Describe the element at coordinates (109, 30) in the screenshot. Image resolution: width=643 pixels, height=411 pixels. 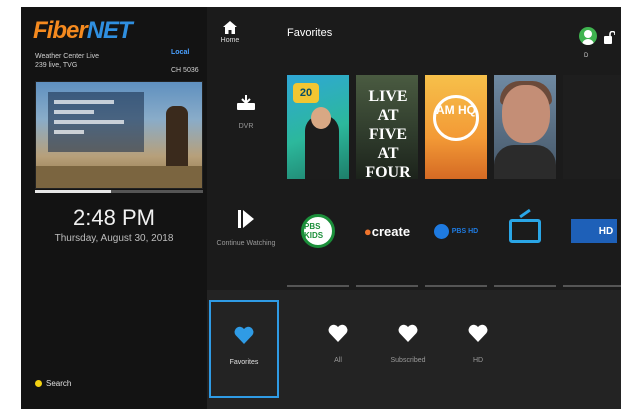
I see `logo-net-text: NET` at that location.